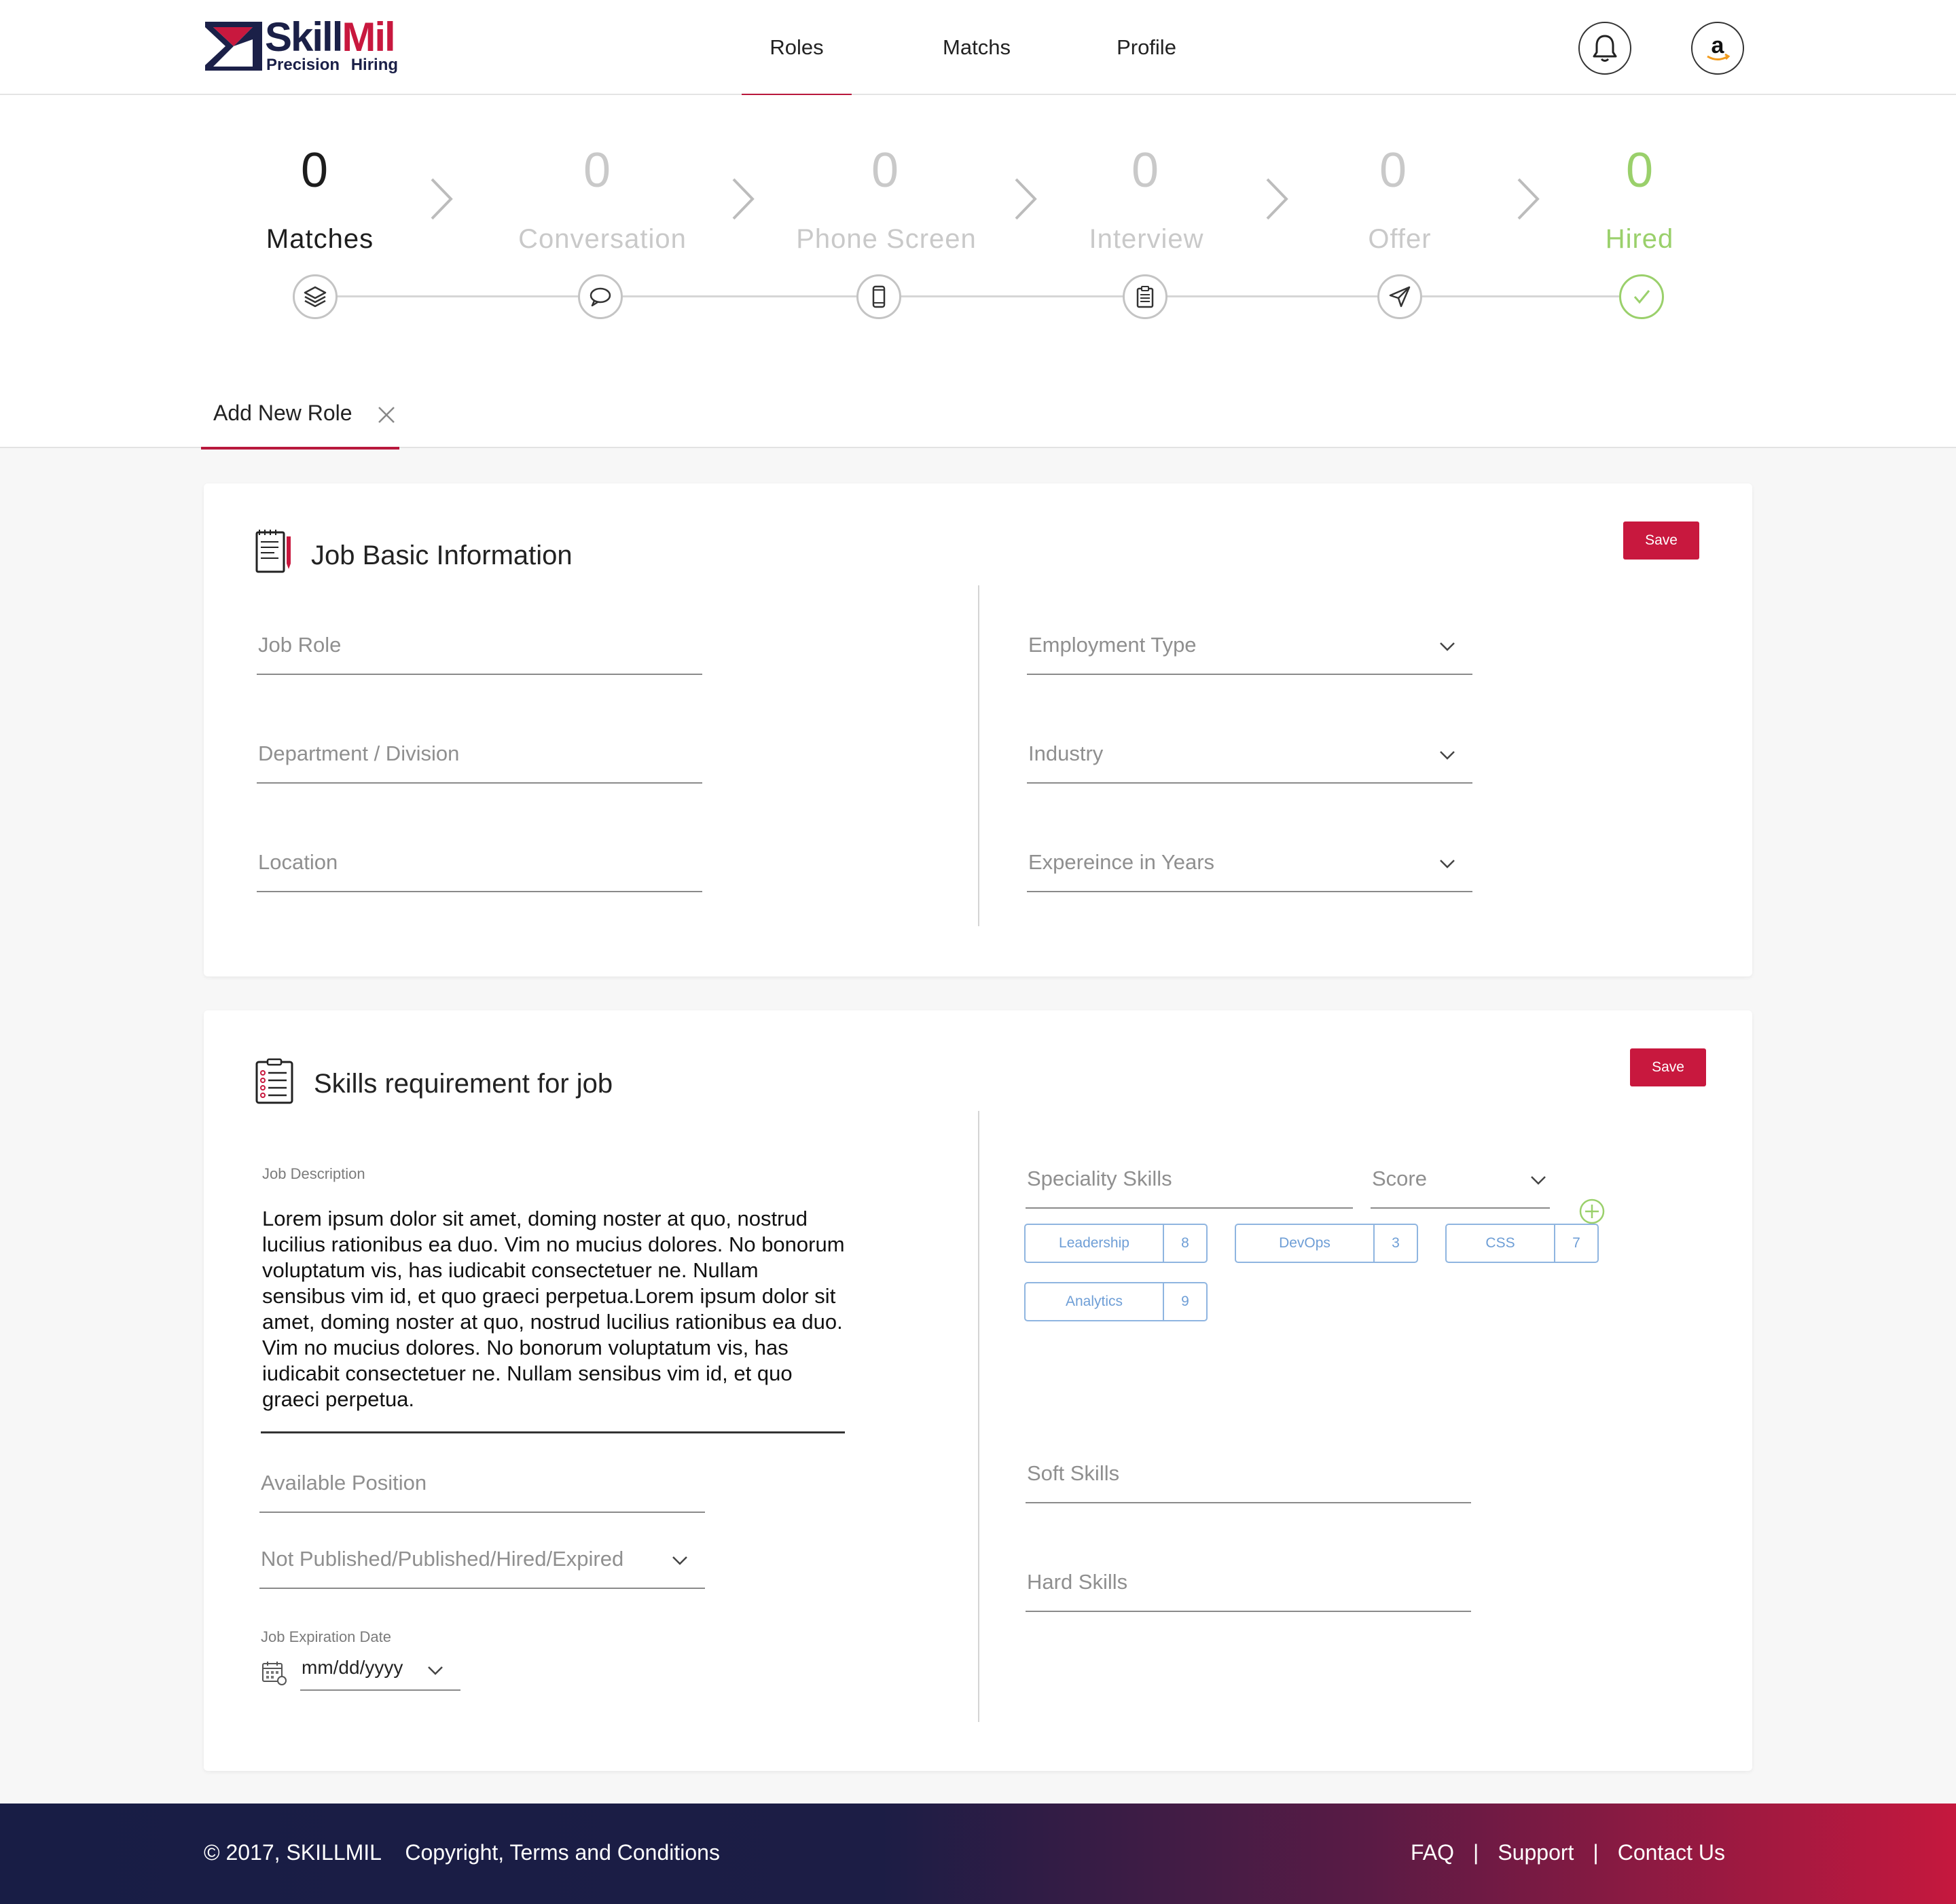 This screenshot has height=1904, width=1956. Describe the element at coordinates (480, 651) in the screenshot. I see `job-role-input: Job Role` at that location.